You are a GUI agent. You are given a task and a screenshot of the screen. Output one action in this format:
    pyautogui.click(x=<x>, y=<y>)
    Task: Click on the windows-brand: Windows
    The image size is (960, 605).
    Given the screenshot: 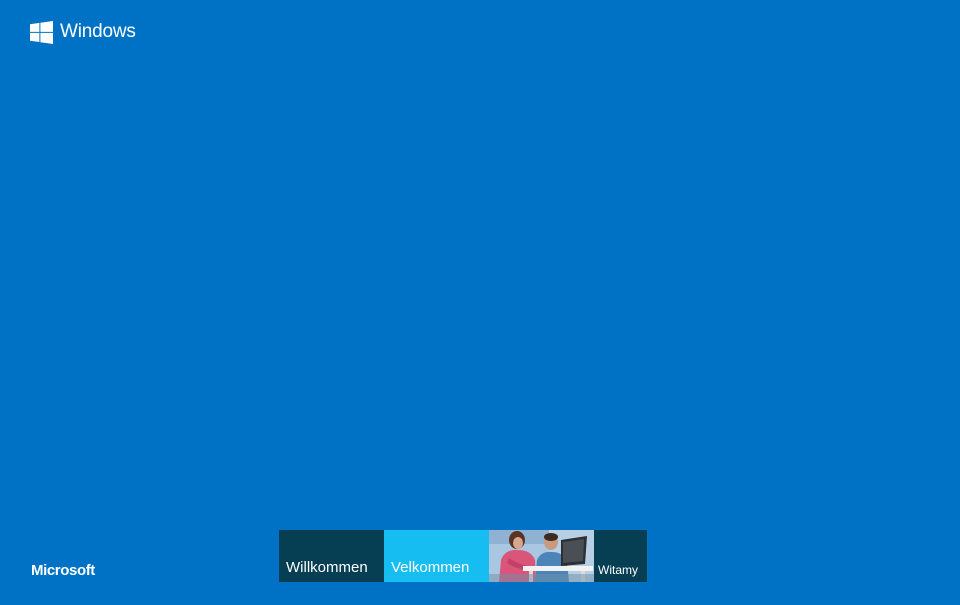 What is the action you would take?
    pyautogui.click(x=83, y=32)
    